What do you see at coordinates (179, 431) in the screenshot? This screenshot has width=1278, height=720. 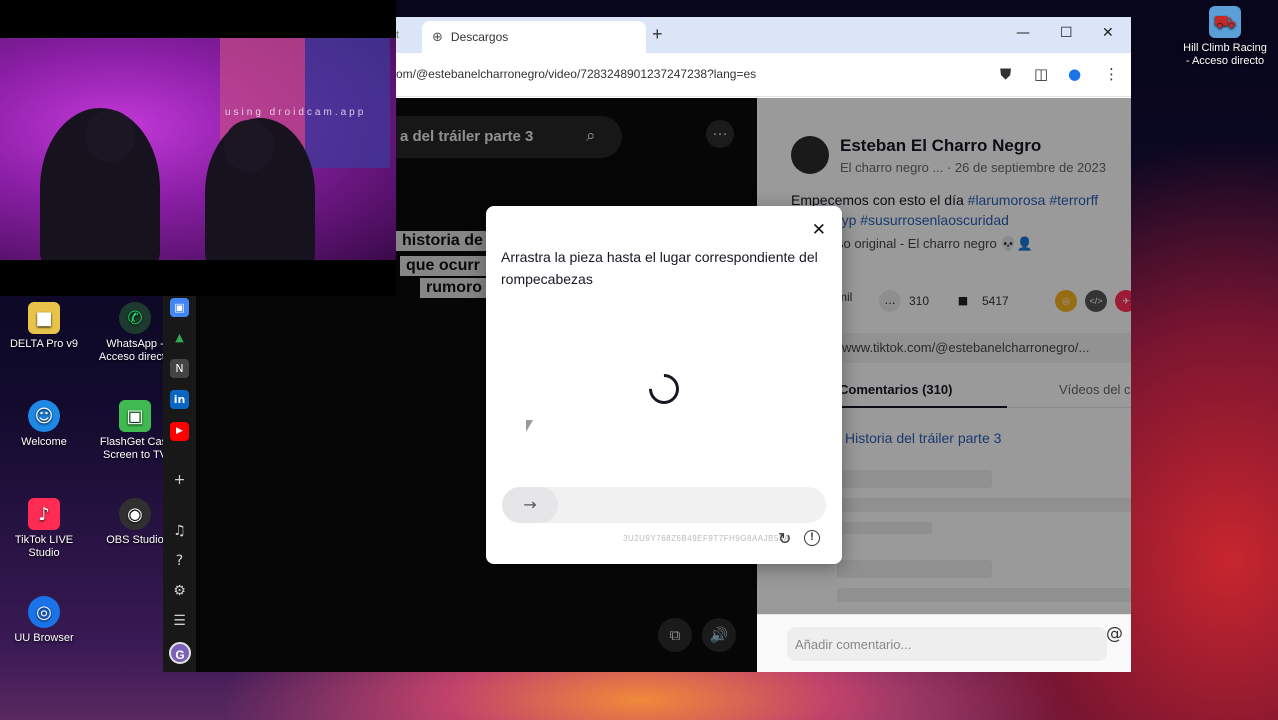 I see `youtube-icon: ▶` at bounding box center [179, 431].